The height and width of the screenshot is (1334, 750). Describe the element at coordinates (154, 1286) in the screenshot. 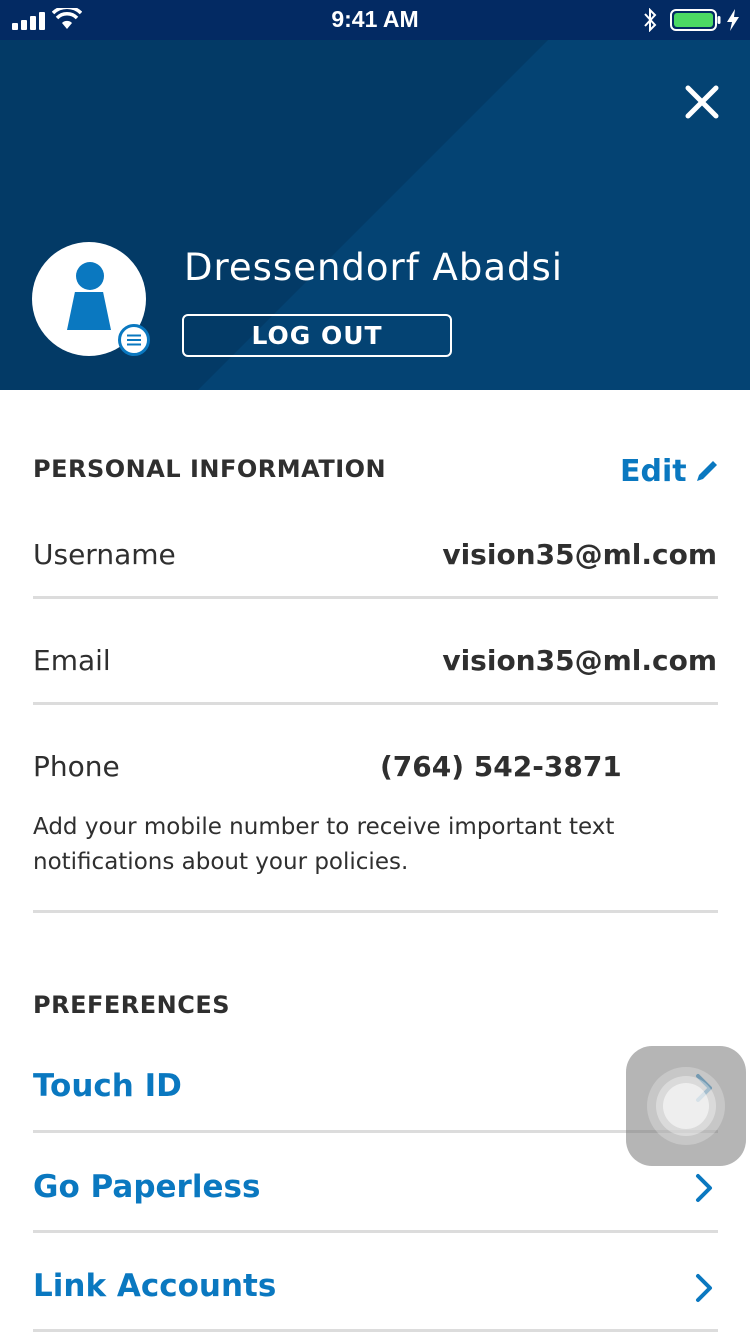

I see `link-accounts-item: Link Accounts` at that location.